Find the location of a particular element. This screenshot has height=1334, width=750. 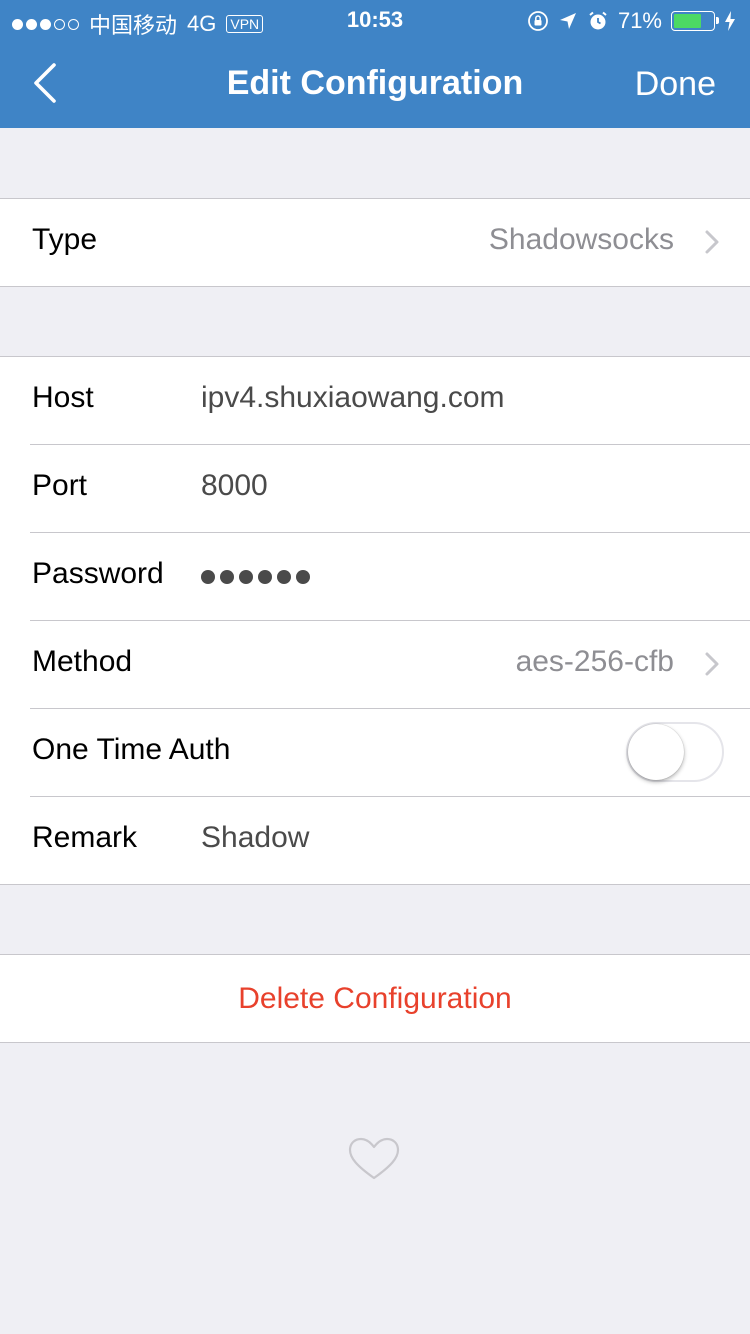

password-row: Password is located at coordinates (390, 576).